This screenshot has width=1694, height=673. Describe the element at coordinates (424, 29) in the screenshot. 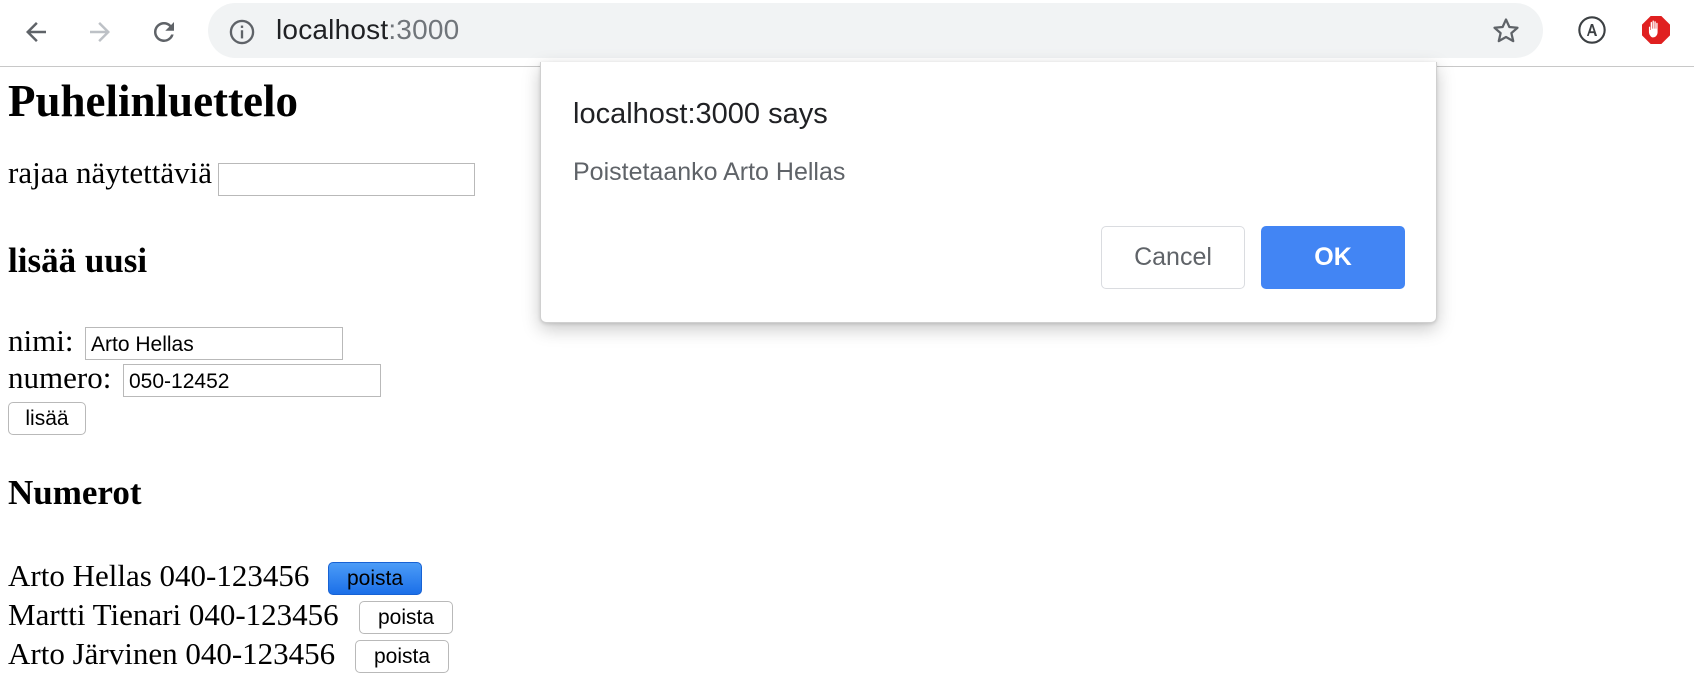

I see `url-port: :3000` at that location.